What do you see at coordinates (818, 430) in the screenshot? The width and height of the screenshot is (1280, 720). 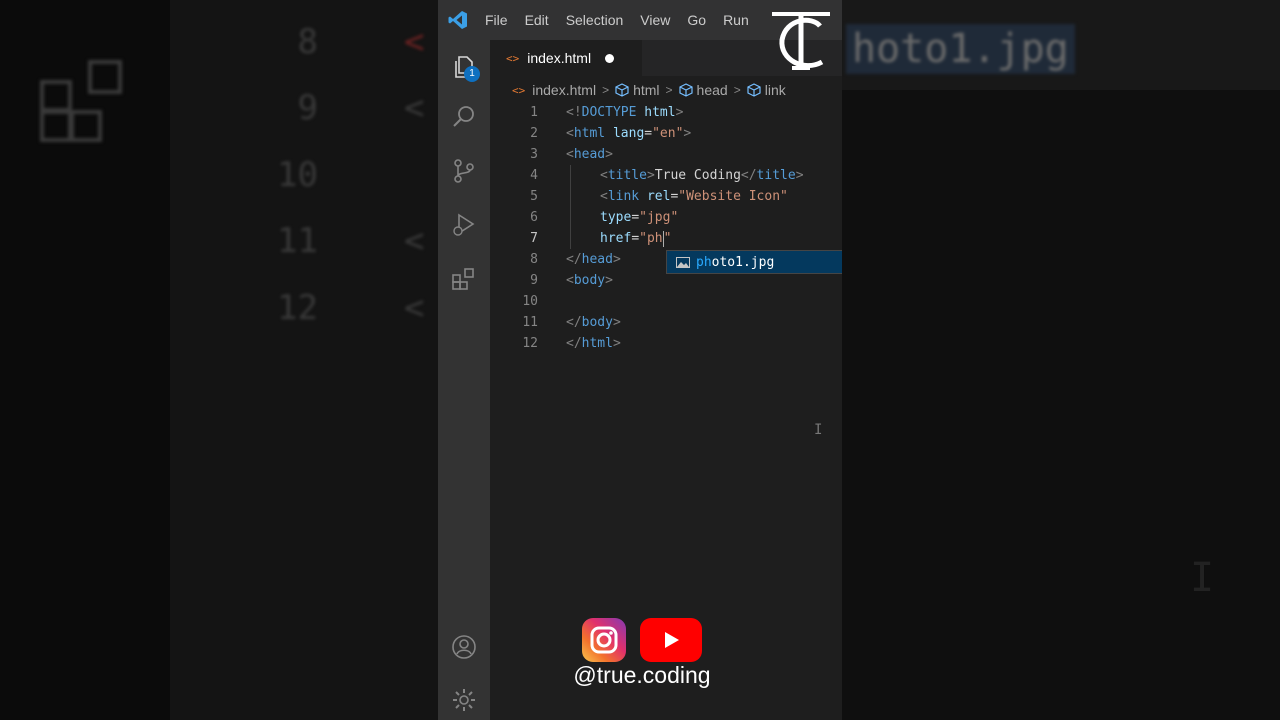 I see `text-cursor-icon: I` at bounding box center [818, 430].